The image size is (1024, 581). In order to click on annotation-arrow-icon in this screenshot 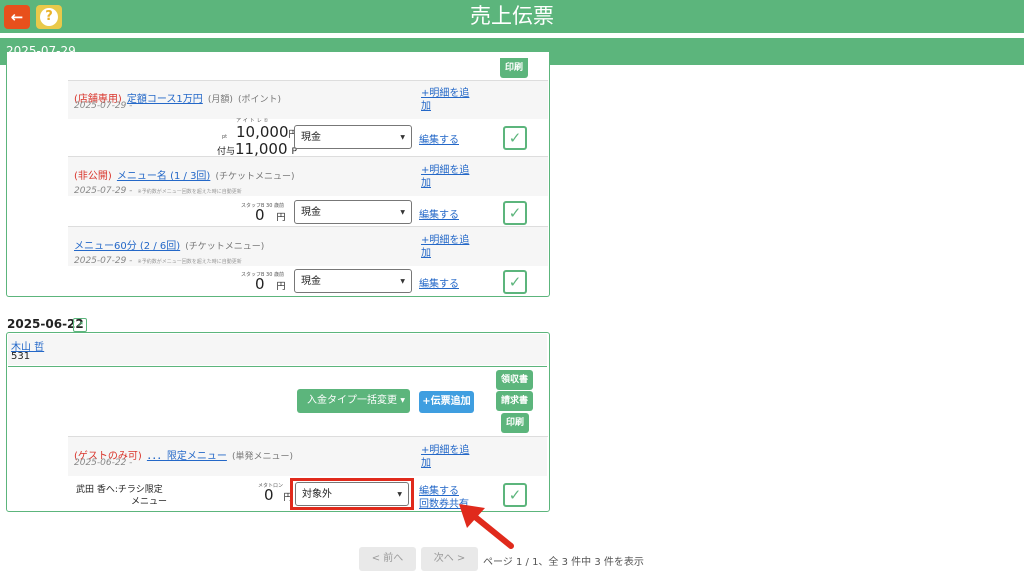, I will do `click(486, 526)`.